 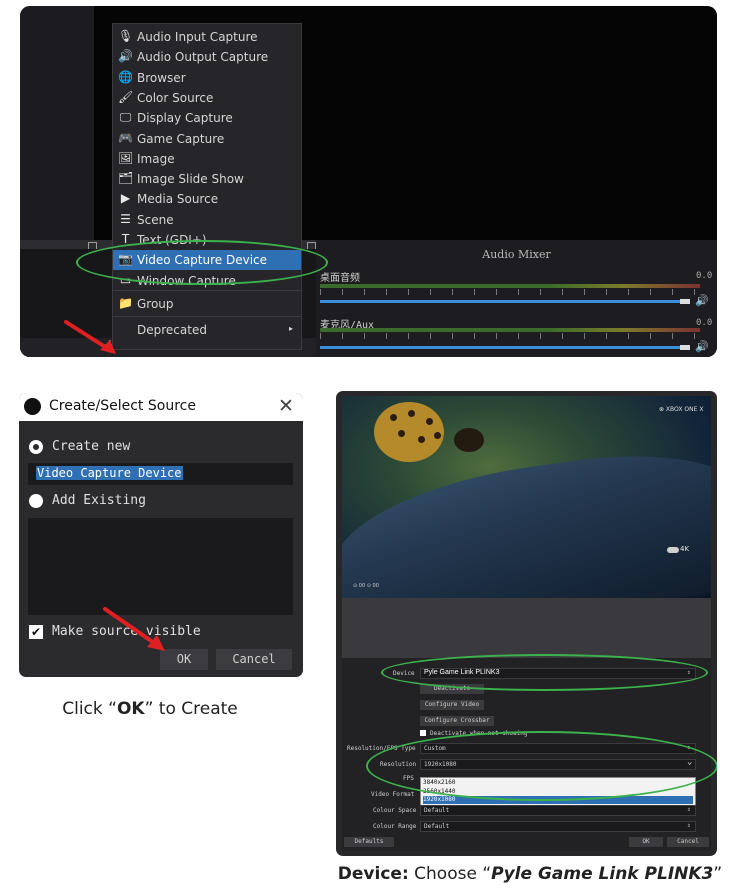 I want to click on mixer-title: Audio Mixer, so click(x=516, y=254).